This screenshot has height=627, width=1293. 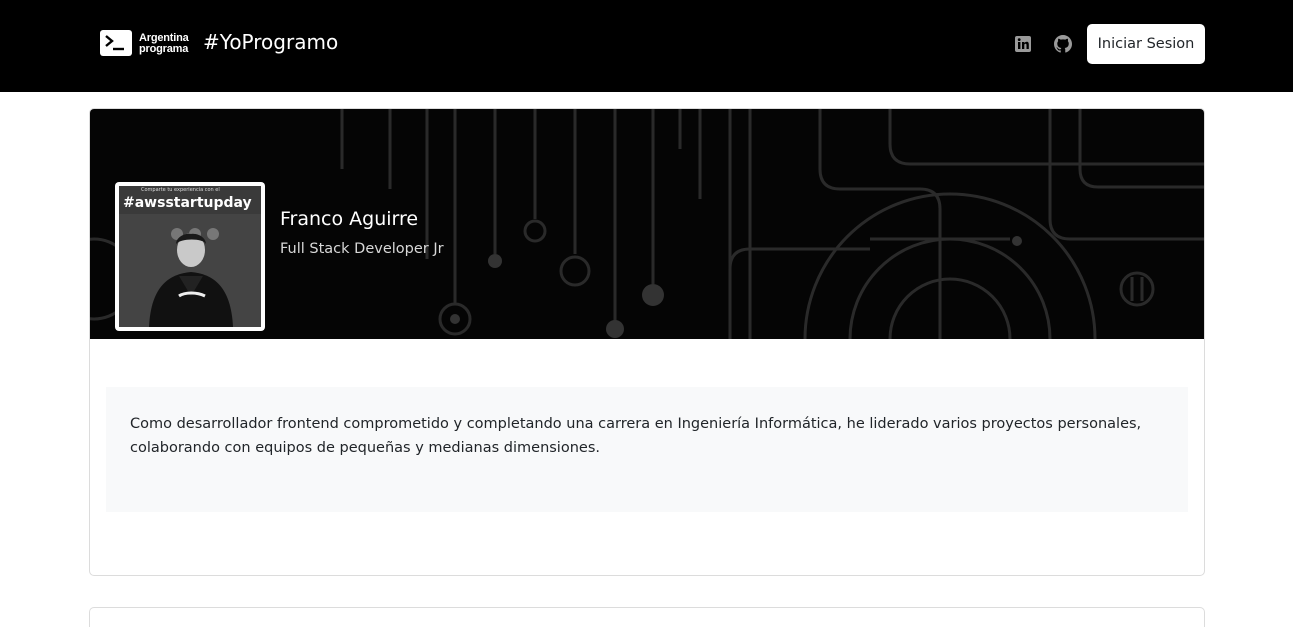 What do you see at coordinates (362, 249) in the screenshot?
I see `profile-role: Full Stack Developer Jr` at bounding box center [362, 249].